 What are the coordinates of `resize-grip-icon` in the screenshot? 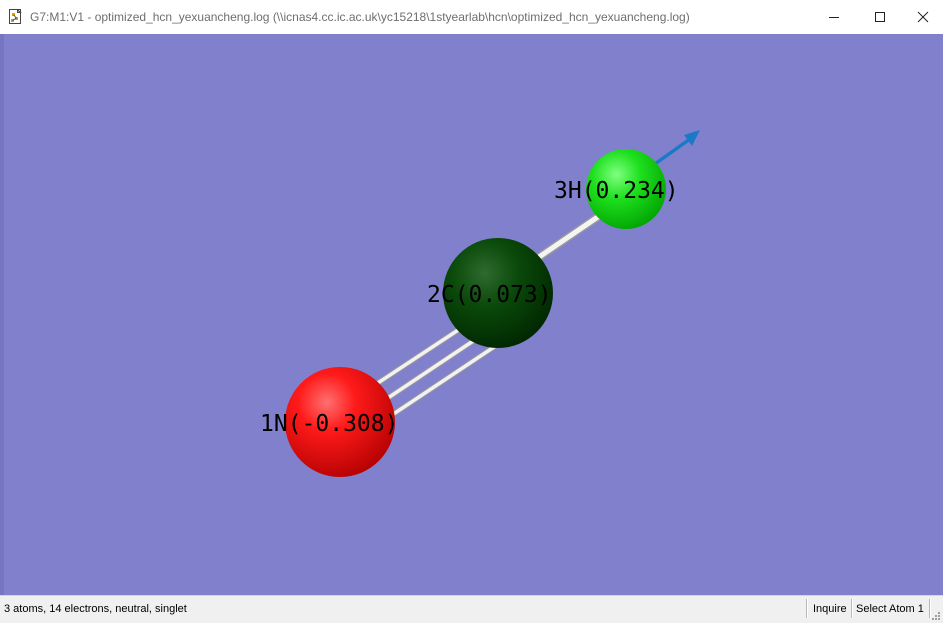 It's located at (936, 616).